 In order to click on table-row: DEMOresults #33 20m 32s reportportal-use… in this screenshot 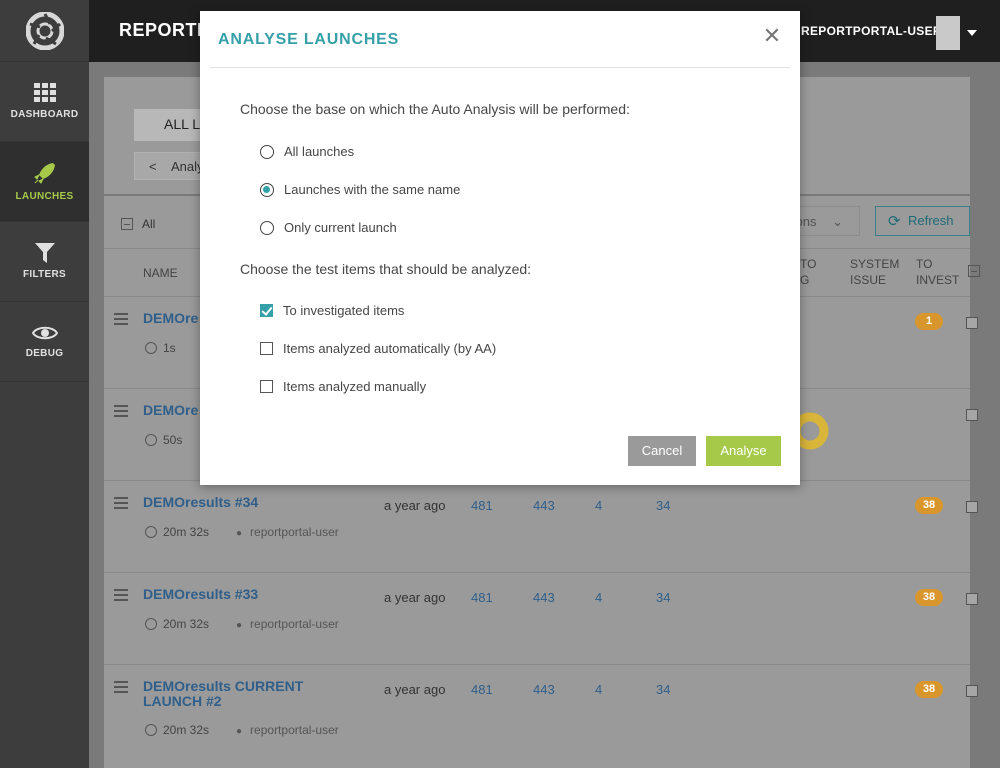, I will do `click(541, 618)`.